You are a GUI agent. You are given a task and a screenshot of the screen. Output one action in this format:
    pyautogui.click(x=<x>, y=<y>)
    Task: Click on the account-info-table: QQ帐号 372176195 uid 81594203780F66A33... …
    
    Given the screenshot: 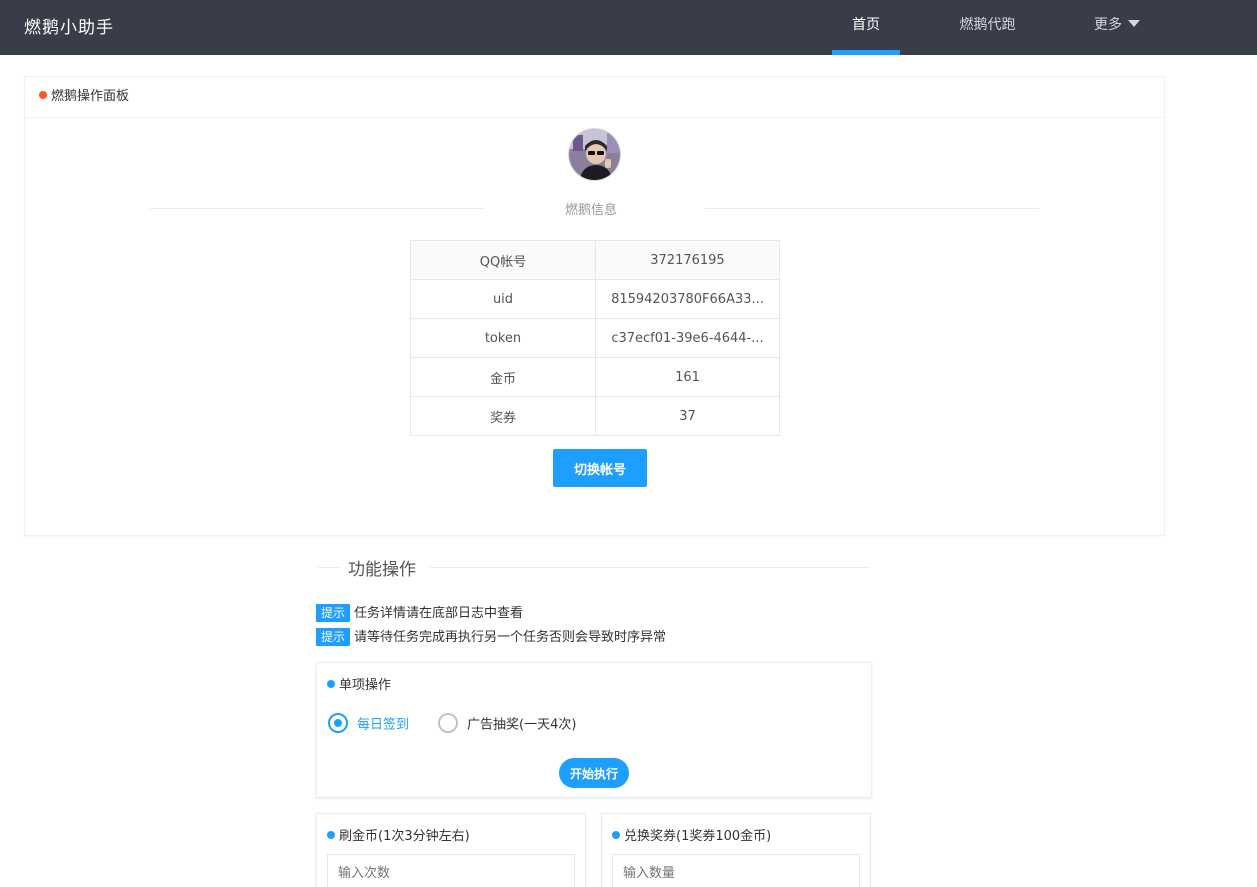 What is the action you would take?
    pyautogui.click(x=595, y=338)
    